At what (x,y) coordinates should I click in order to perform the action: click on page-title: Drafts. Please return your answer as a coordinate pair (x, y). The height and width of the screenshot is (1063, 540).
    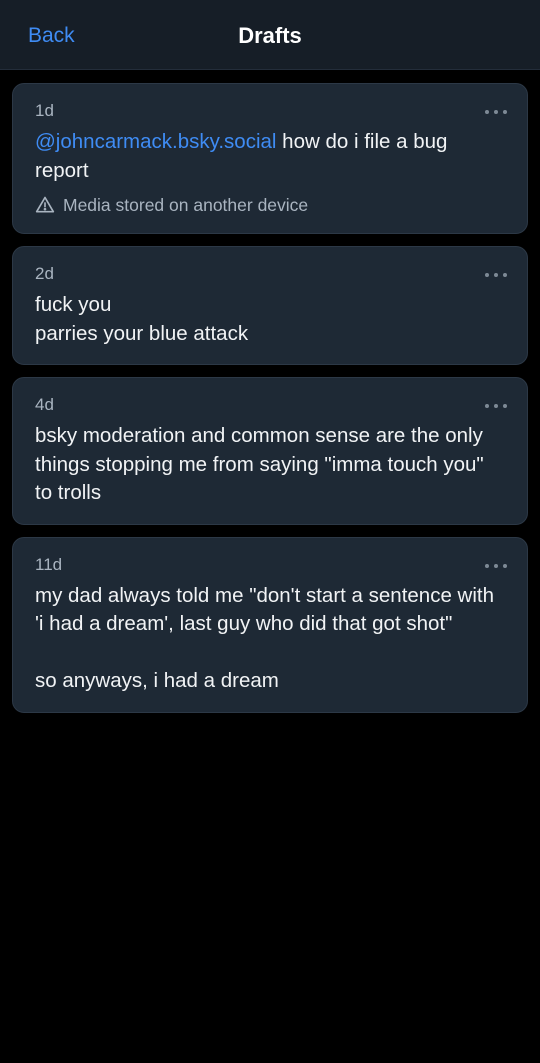
    Looking at the image, I should click on (270, 35).